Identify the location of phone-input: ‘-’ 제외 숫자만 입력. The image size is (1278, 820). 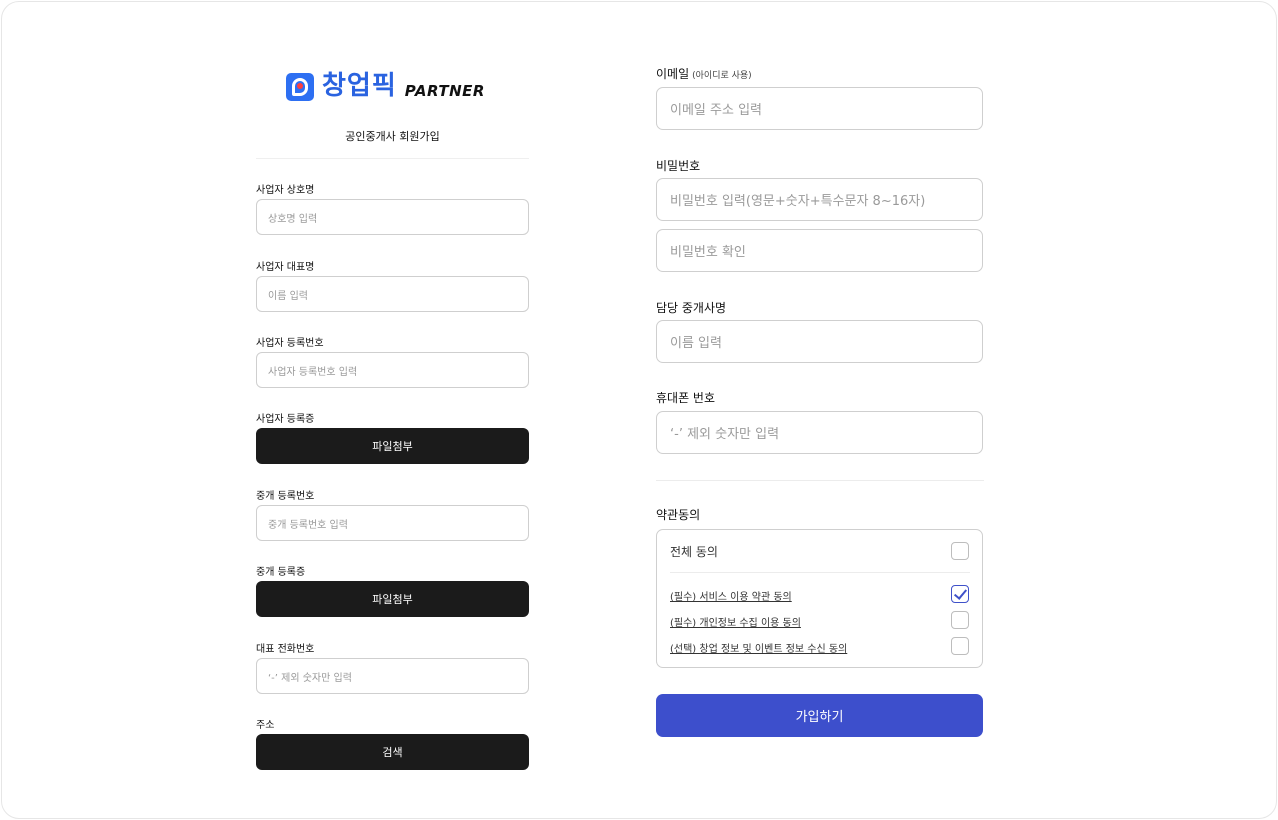
(392, 676).